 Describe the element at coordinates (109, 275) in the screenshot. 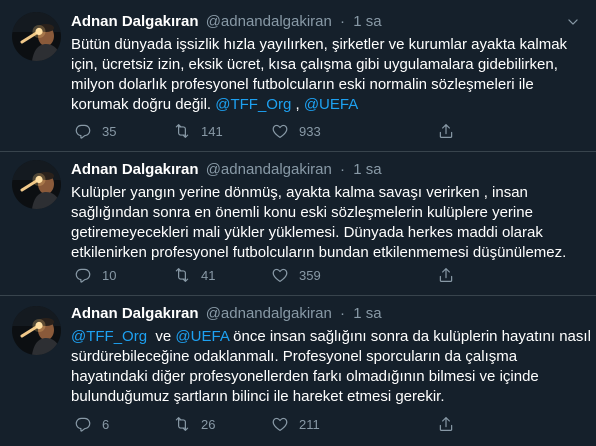

I see `reply-count: 10` at that location.